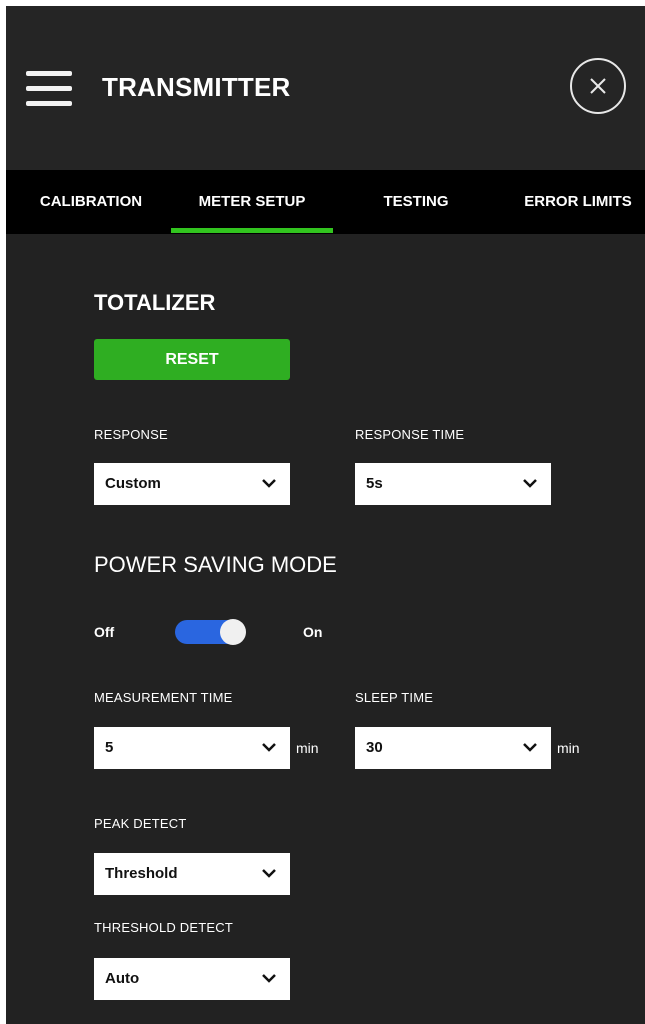 The image size is (645, 1024). What do you see at coordinates (233, 632) in the screenshot?
I see `toggle-knob` at bounding box center [233, 632].